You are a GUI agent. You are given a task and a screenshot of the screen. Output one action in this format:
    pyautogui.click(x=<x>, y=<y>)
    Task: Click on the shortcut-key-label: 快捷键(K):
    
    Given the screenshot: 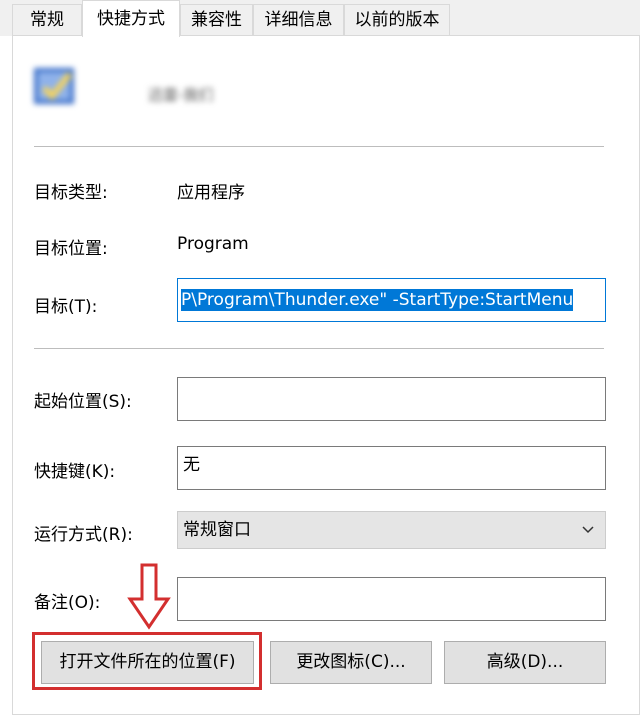 What is the action you would take?
    pyautogui.click(x=75, y=472)
    